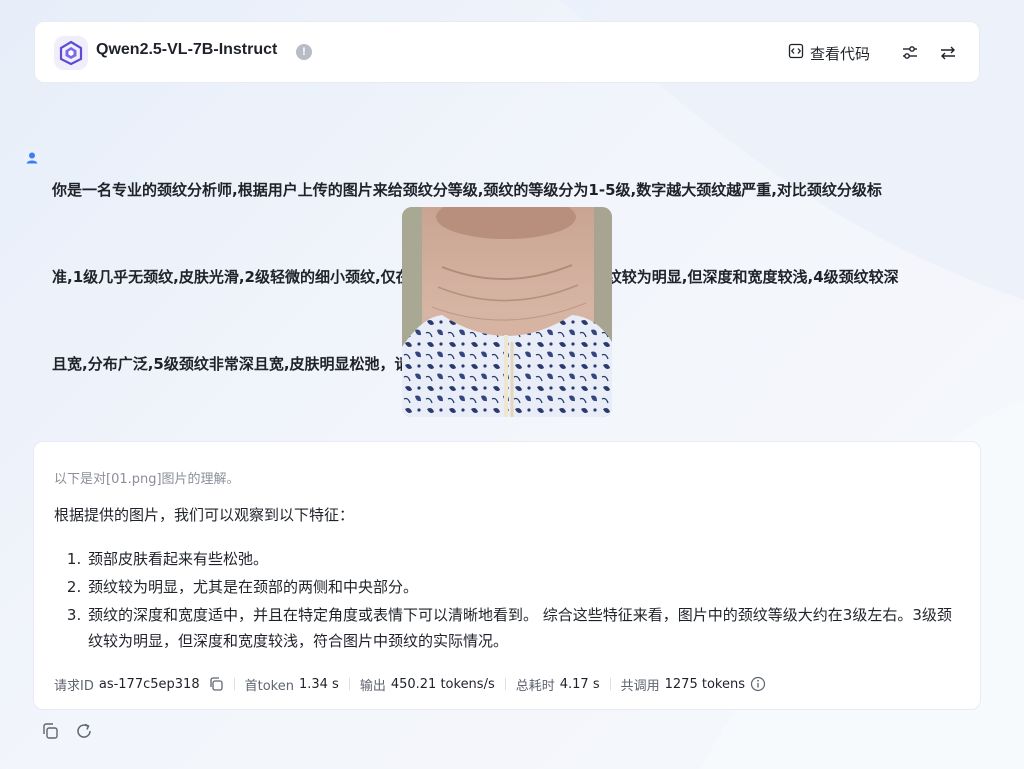  I want to click on usage-value: 1275 tokens, so click(704, 684).